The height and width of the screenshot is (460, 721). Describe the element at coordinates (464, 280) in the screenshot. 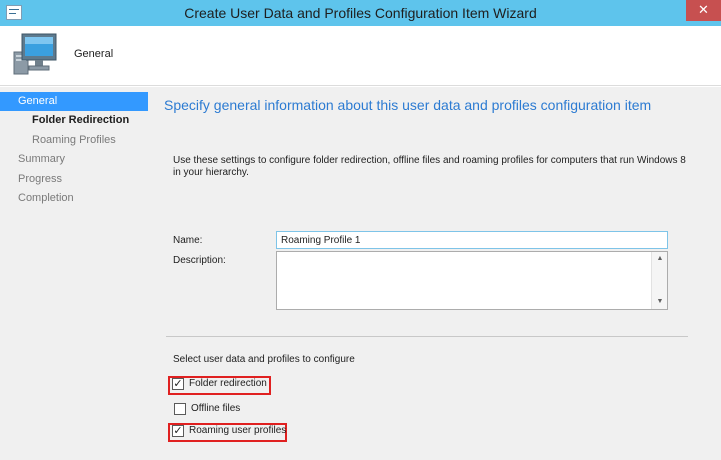

I see `description-textarea` at that location.